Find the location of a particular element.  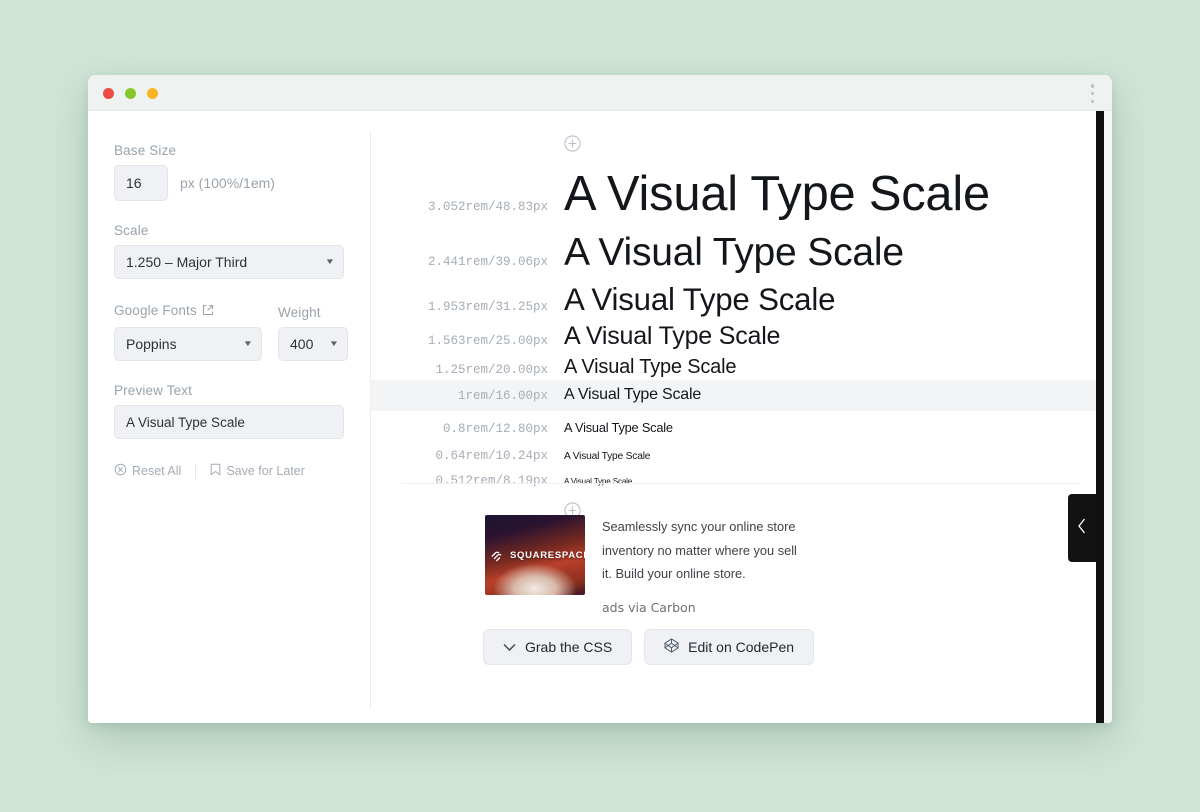

add-circle-icon is located at coordinates (572, 145).